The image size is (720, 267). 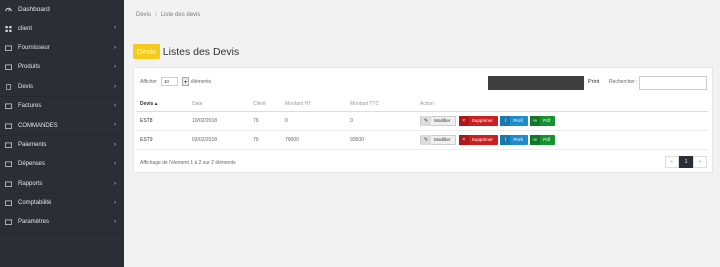 I want to click on cell-devis: EST9, so click(x=162, y=140).